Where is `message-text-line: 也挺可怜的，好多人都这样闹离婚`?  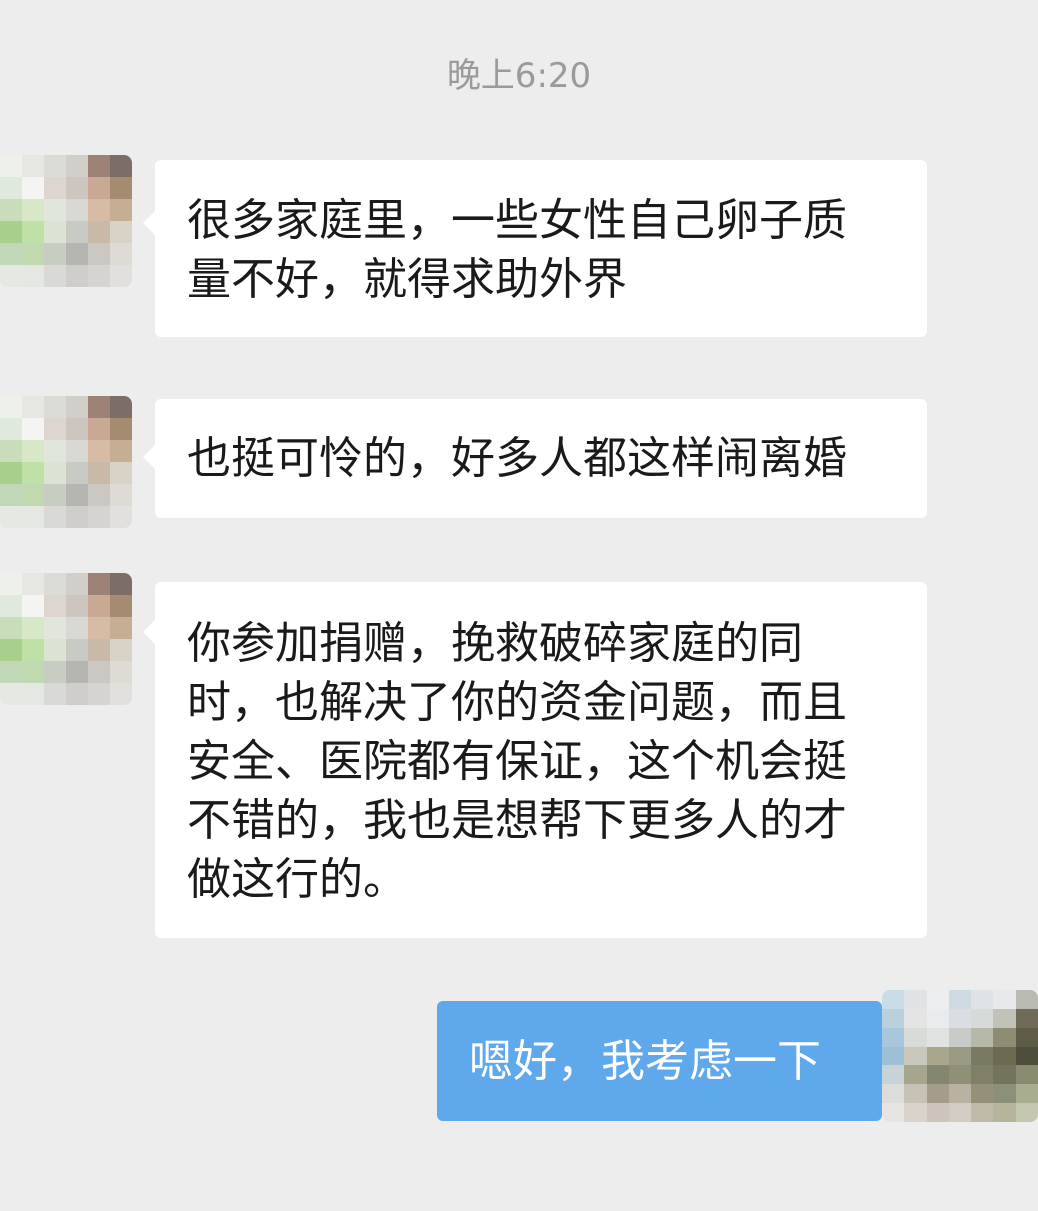
message-text-line: 也挺可怜的，好多人都这样闹离婚 is located at coordinates (517, 458).